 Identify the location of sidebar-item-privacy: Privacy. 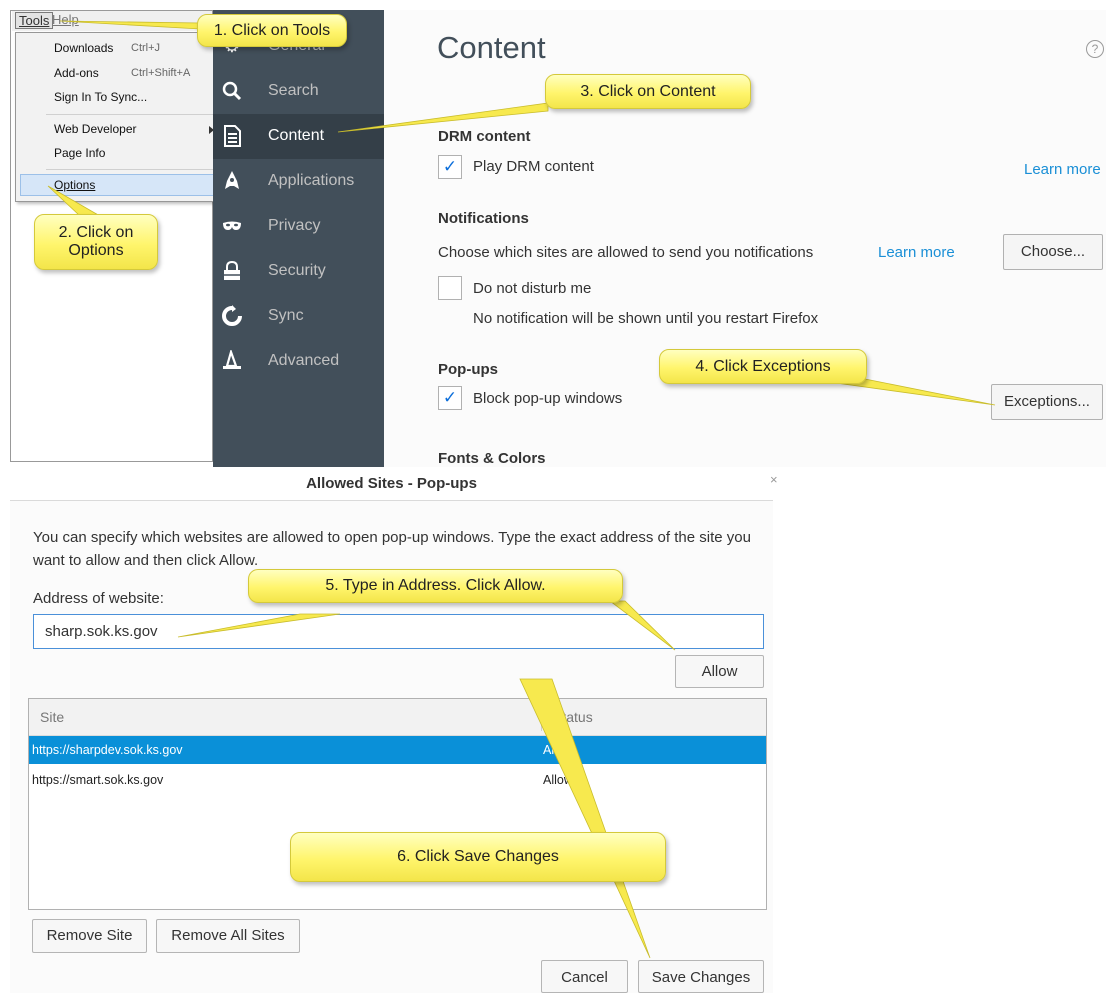
(303, 227).